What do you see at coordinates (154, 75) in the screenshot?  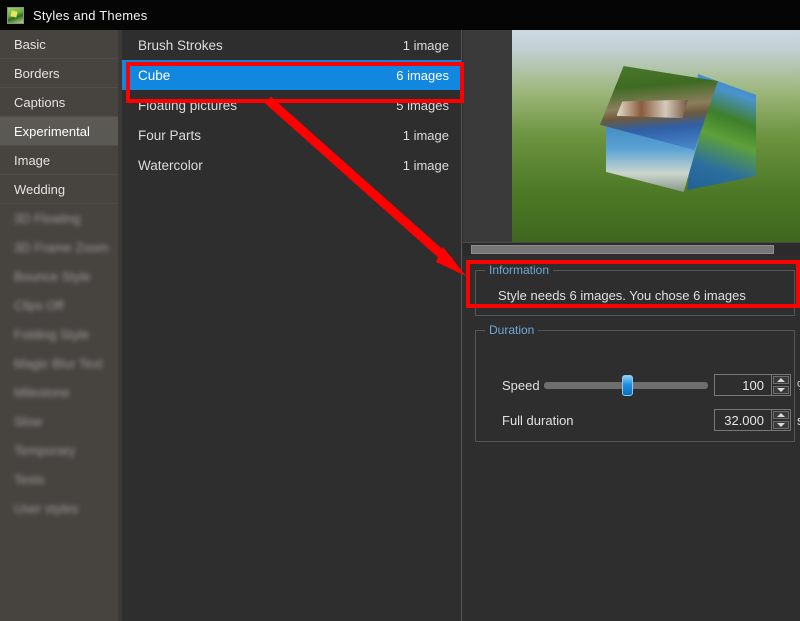 I see `style-name: Cube` at bounding box center [154, 75].